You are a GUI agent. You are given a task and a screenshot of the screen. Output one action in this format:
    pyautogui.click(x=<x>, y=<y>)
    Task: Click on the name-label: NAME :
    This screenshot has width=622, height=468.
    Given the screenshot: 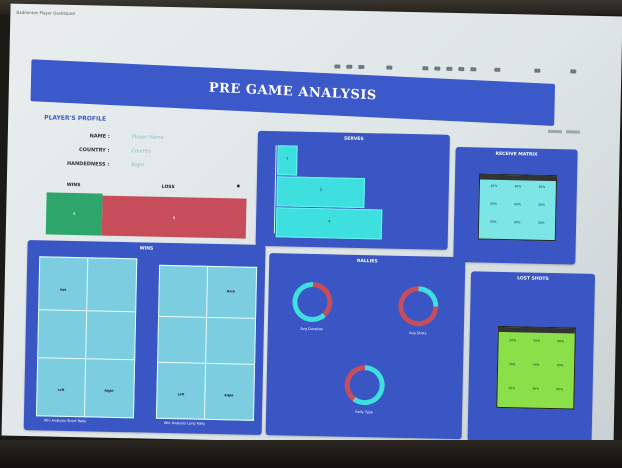 What is the action you would take?
    pyautogui.click(x=99, y=136)
    